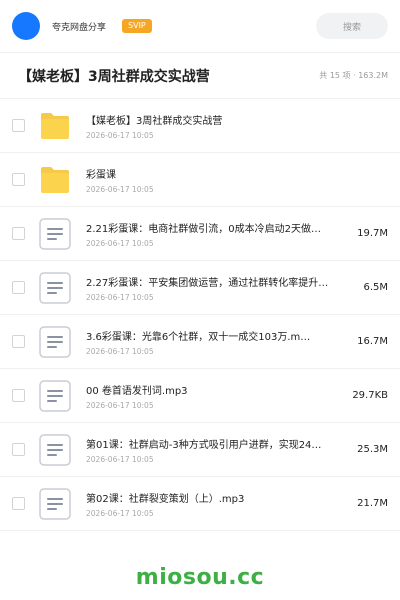  Describe the element at coordinates (372, 341) in the screenshot. I see `file-size: 16.7M` at that location.